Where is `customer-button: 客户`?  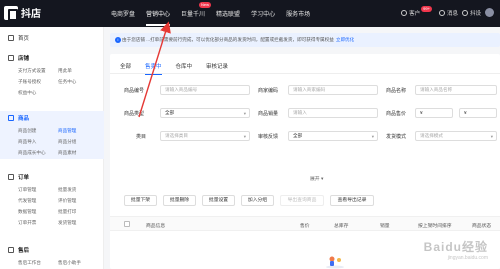
customer-button: 客户 is located at coordinates (410, 13).